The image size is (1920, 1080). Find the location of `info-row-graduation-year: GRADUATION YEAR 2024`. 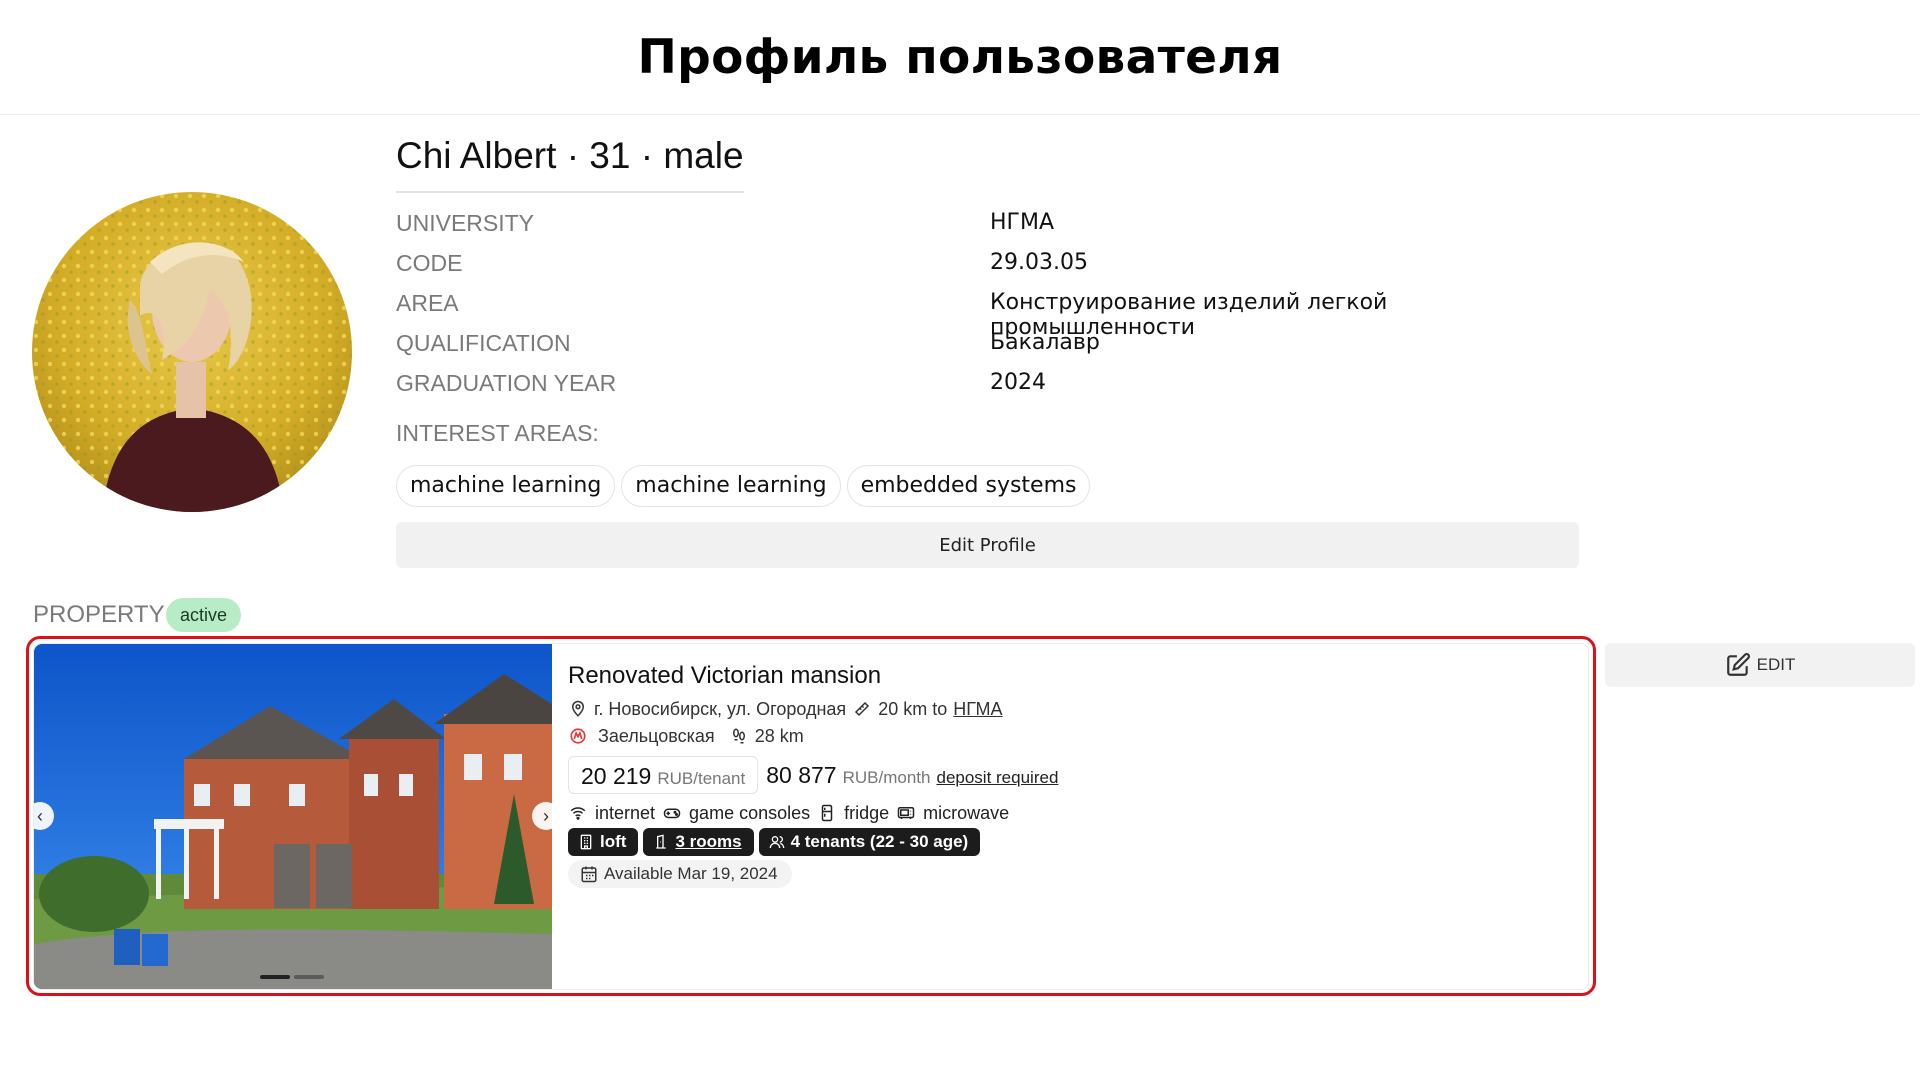

info-row-graduation-year: GRADUATION YEAR 2024 is located at coordinates (988, 386).